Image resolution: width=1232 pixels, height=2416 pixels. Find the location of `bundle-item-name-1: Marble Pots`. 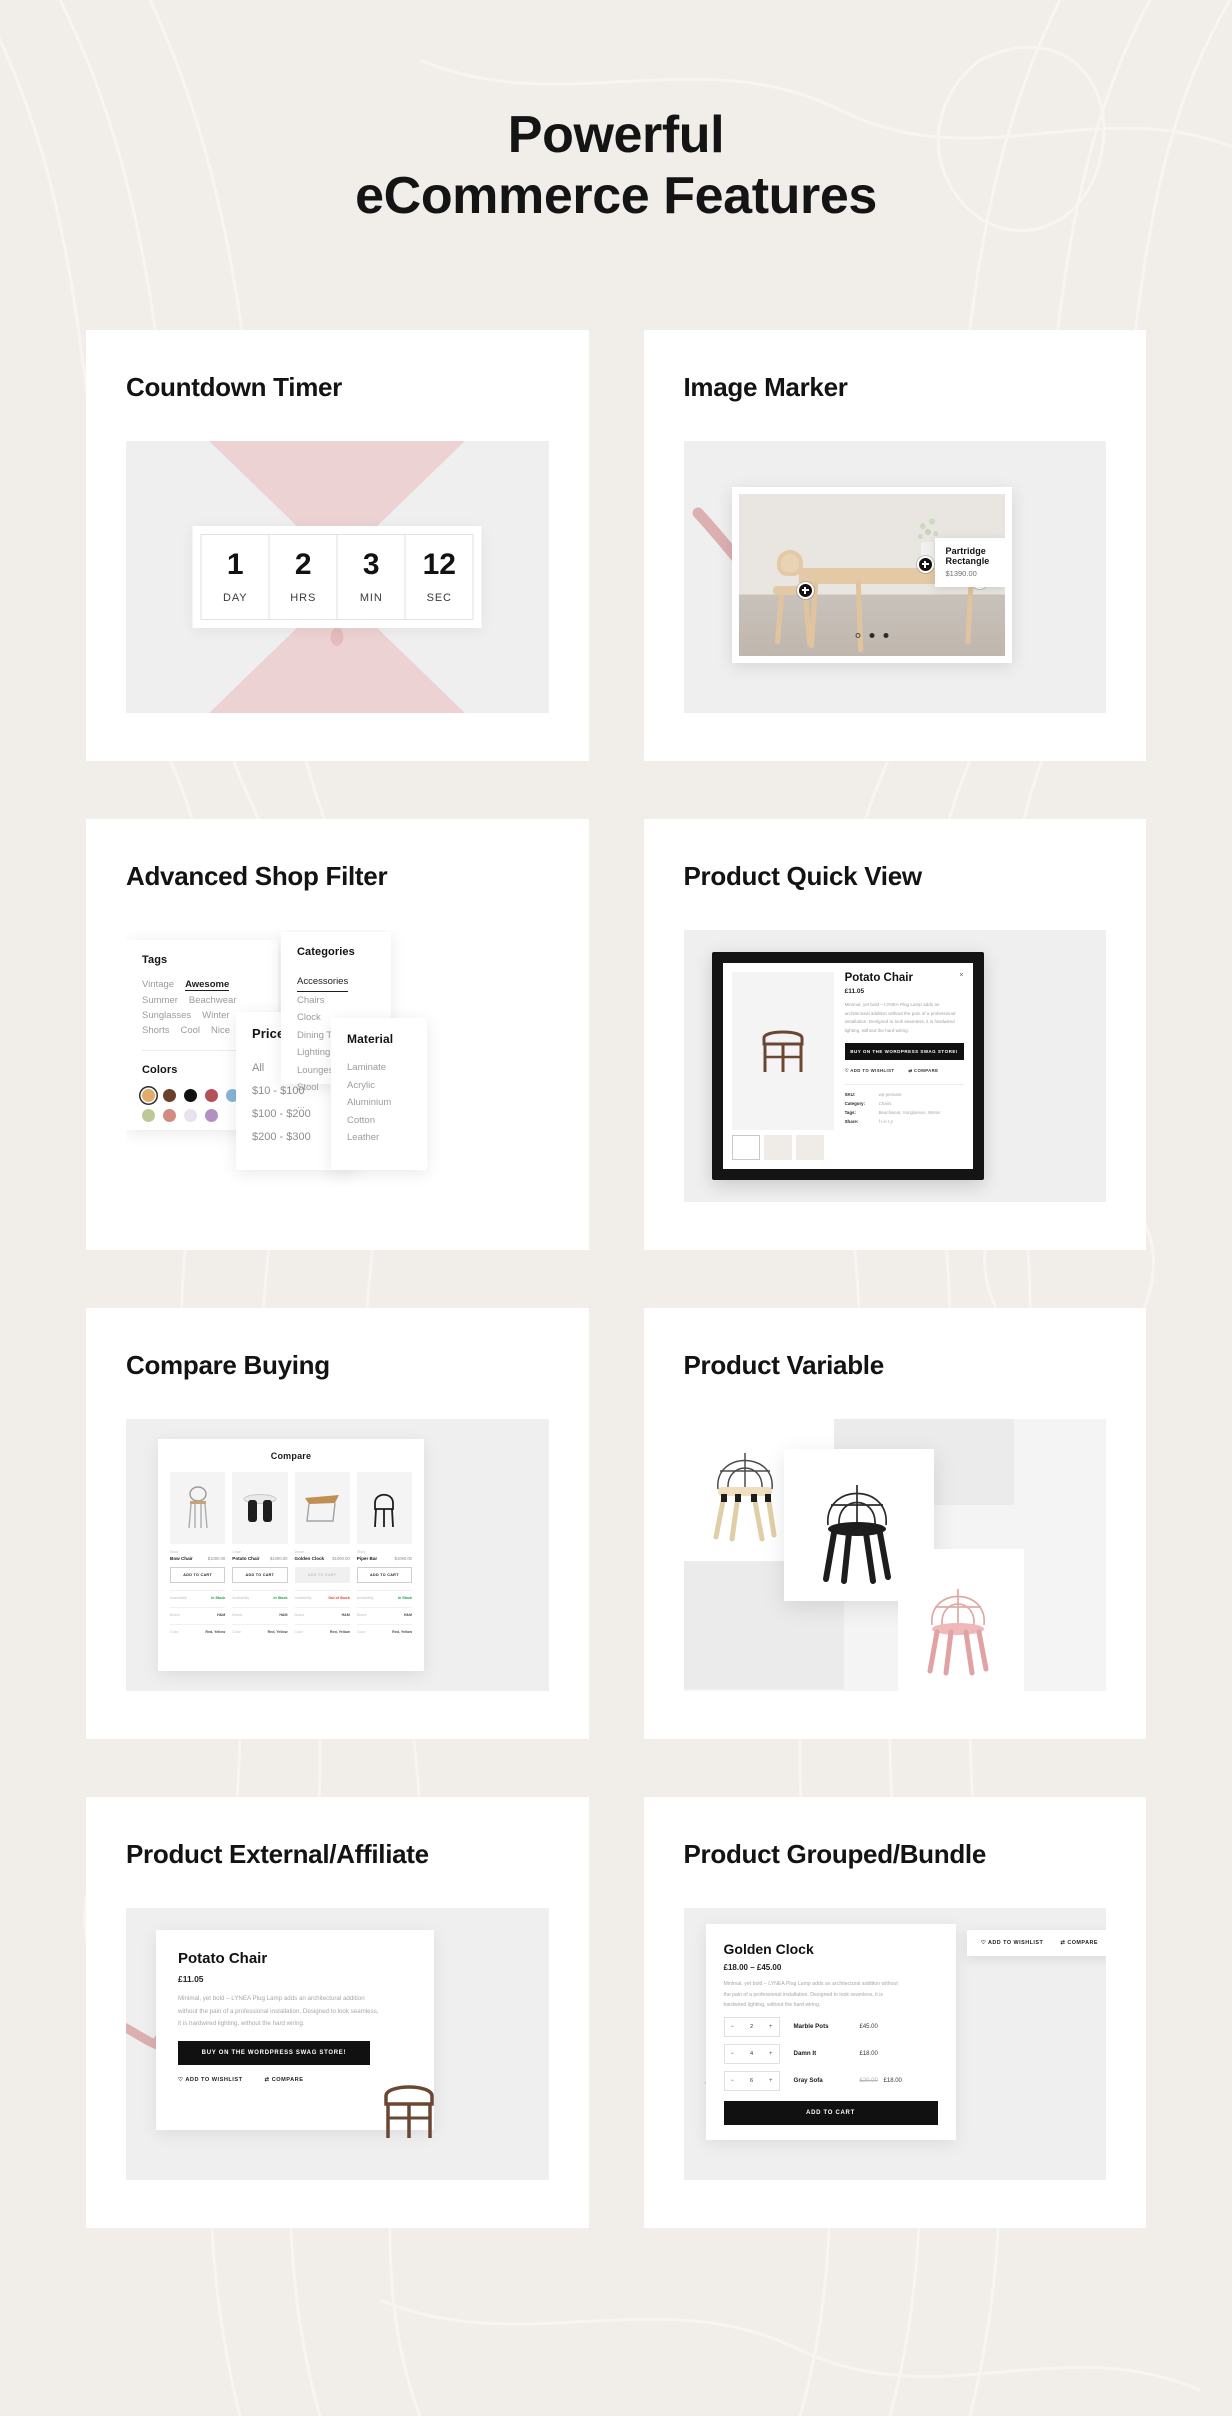

bundle-item-name-1: Marble Pots is located at coordinates (811, 2027).